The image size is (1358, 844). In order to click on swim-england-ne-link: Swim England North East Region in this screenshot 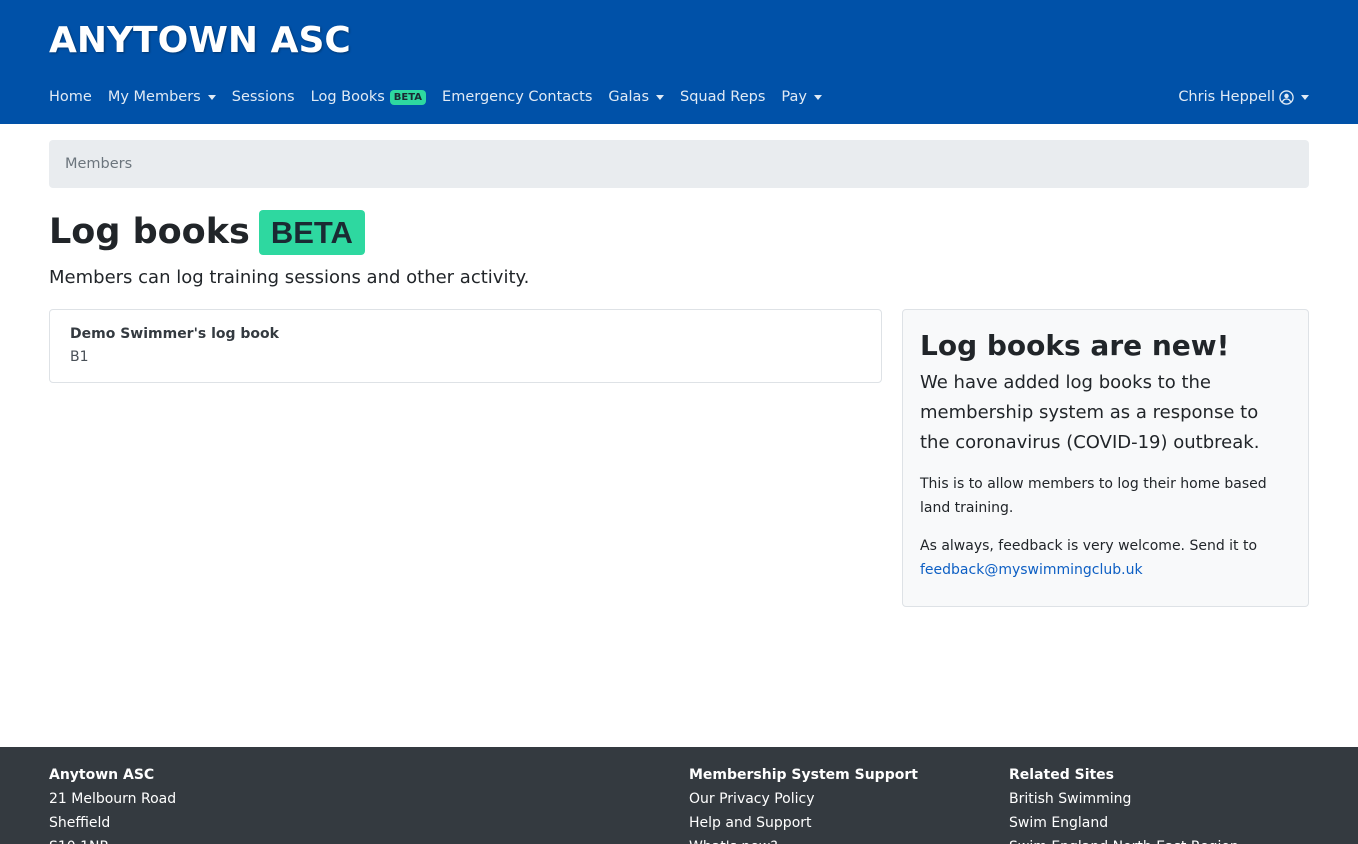, I will do `click(1124, 839)`.